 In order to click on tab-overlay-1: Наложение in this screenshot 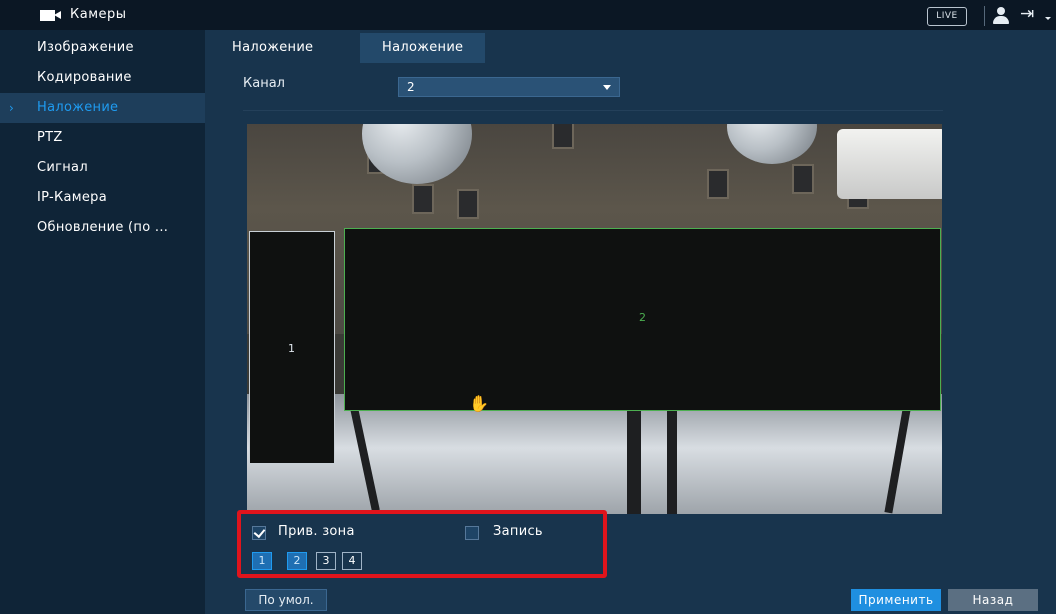, I will do `click(272, 48)`.